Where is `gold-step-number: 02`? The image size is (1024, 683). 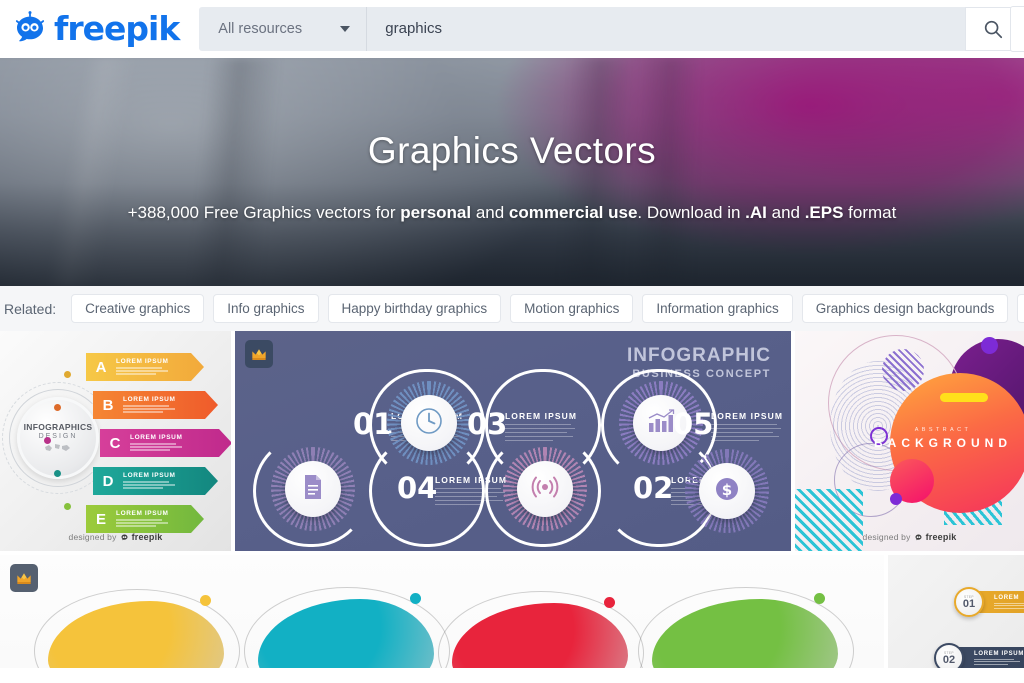 gold-step-number: 02 is located at coordinates (949, 659).